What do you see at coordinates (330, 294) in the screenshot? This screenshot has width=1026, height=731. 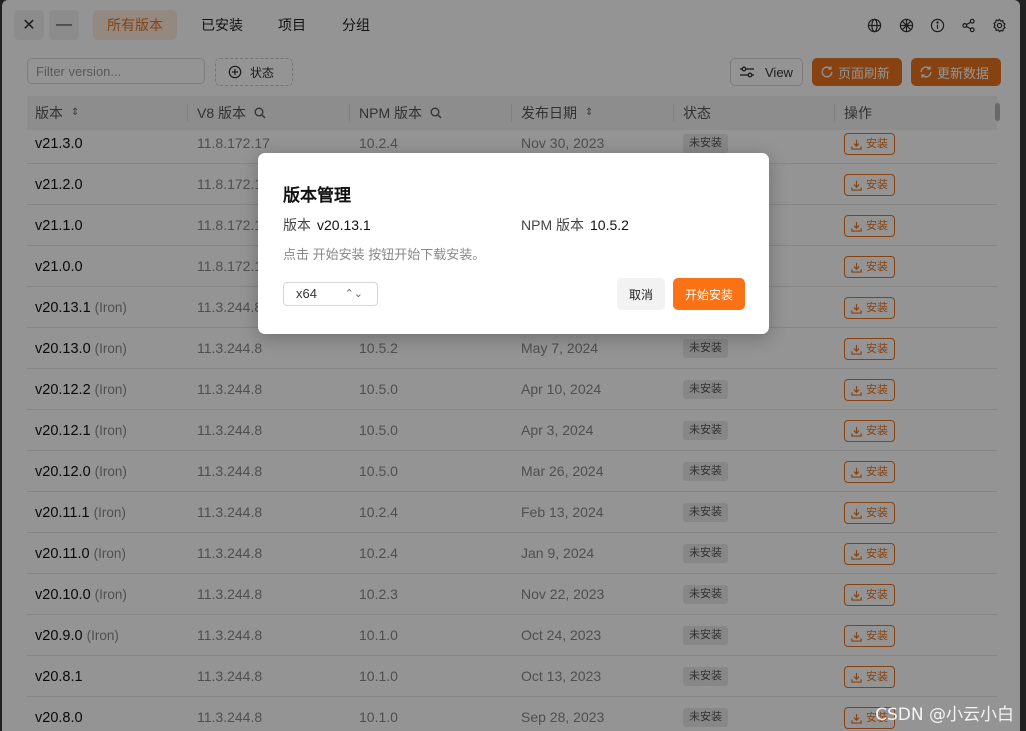 I see `arch-select: x64 ⌃⌄` at bounding box center [330, 294].